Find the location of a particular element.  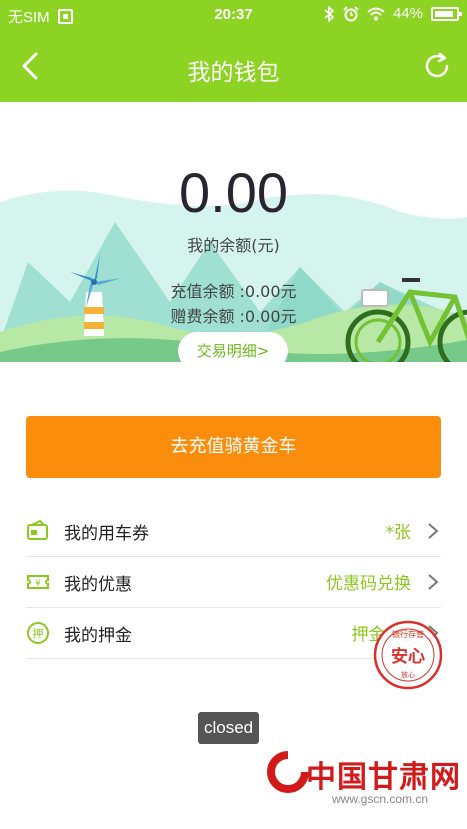

list-item-label: 我的押金 is located at coordinates (98, 636).